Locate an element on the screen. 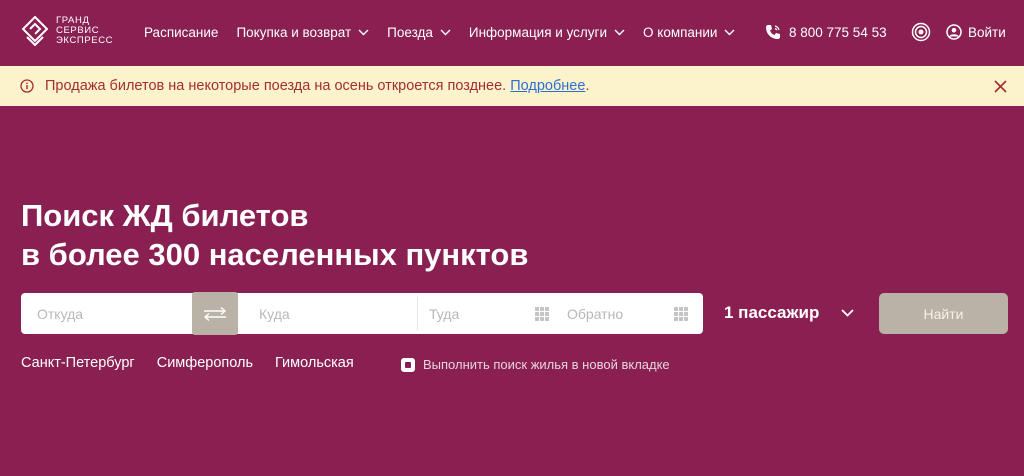 The image size is (1024, 476). phone-icon is located at coordinates (773, 32).